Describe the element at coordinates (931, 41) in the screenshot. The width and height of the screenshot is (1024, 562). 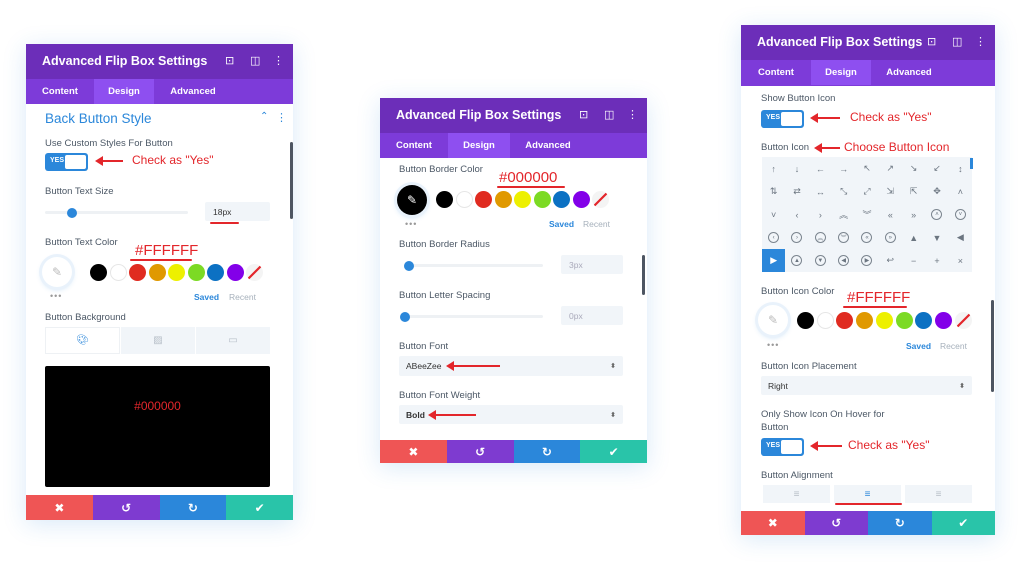
I see `expand-icon: ⊡` at that location.